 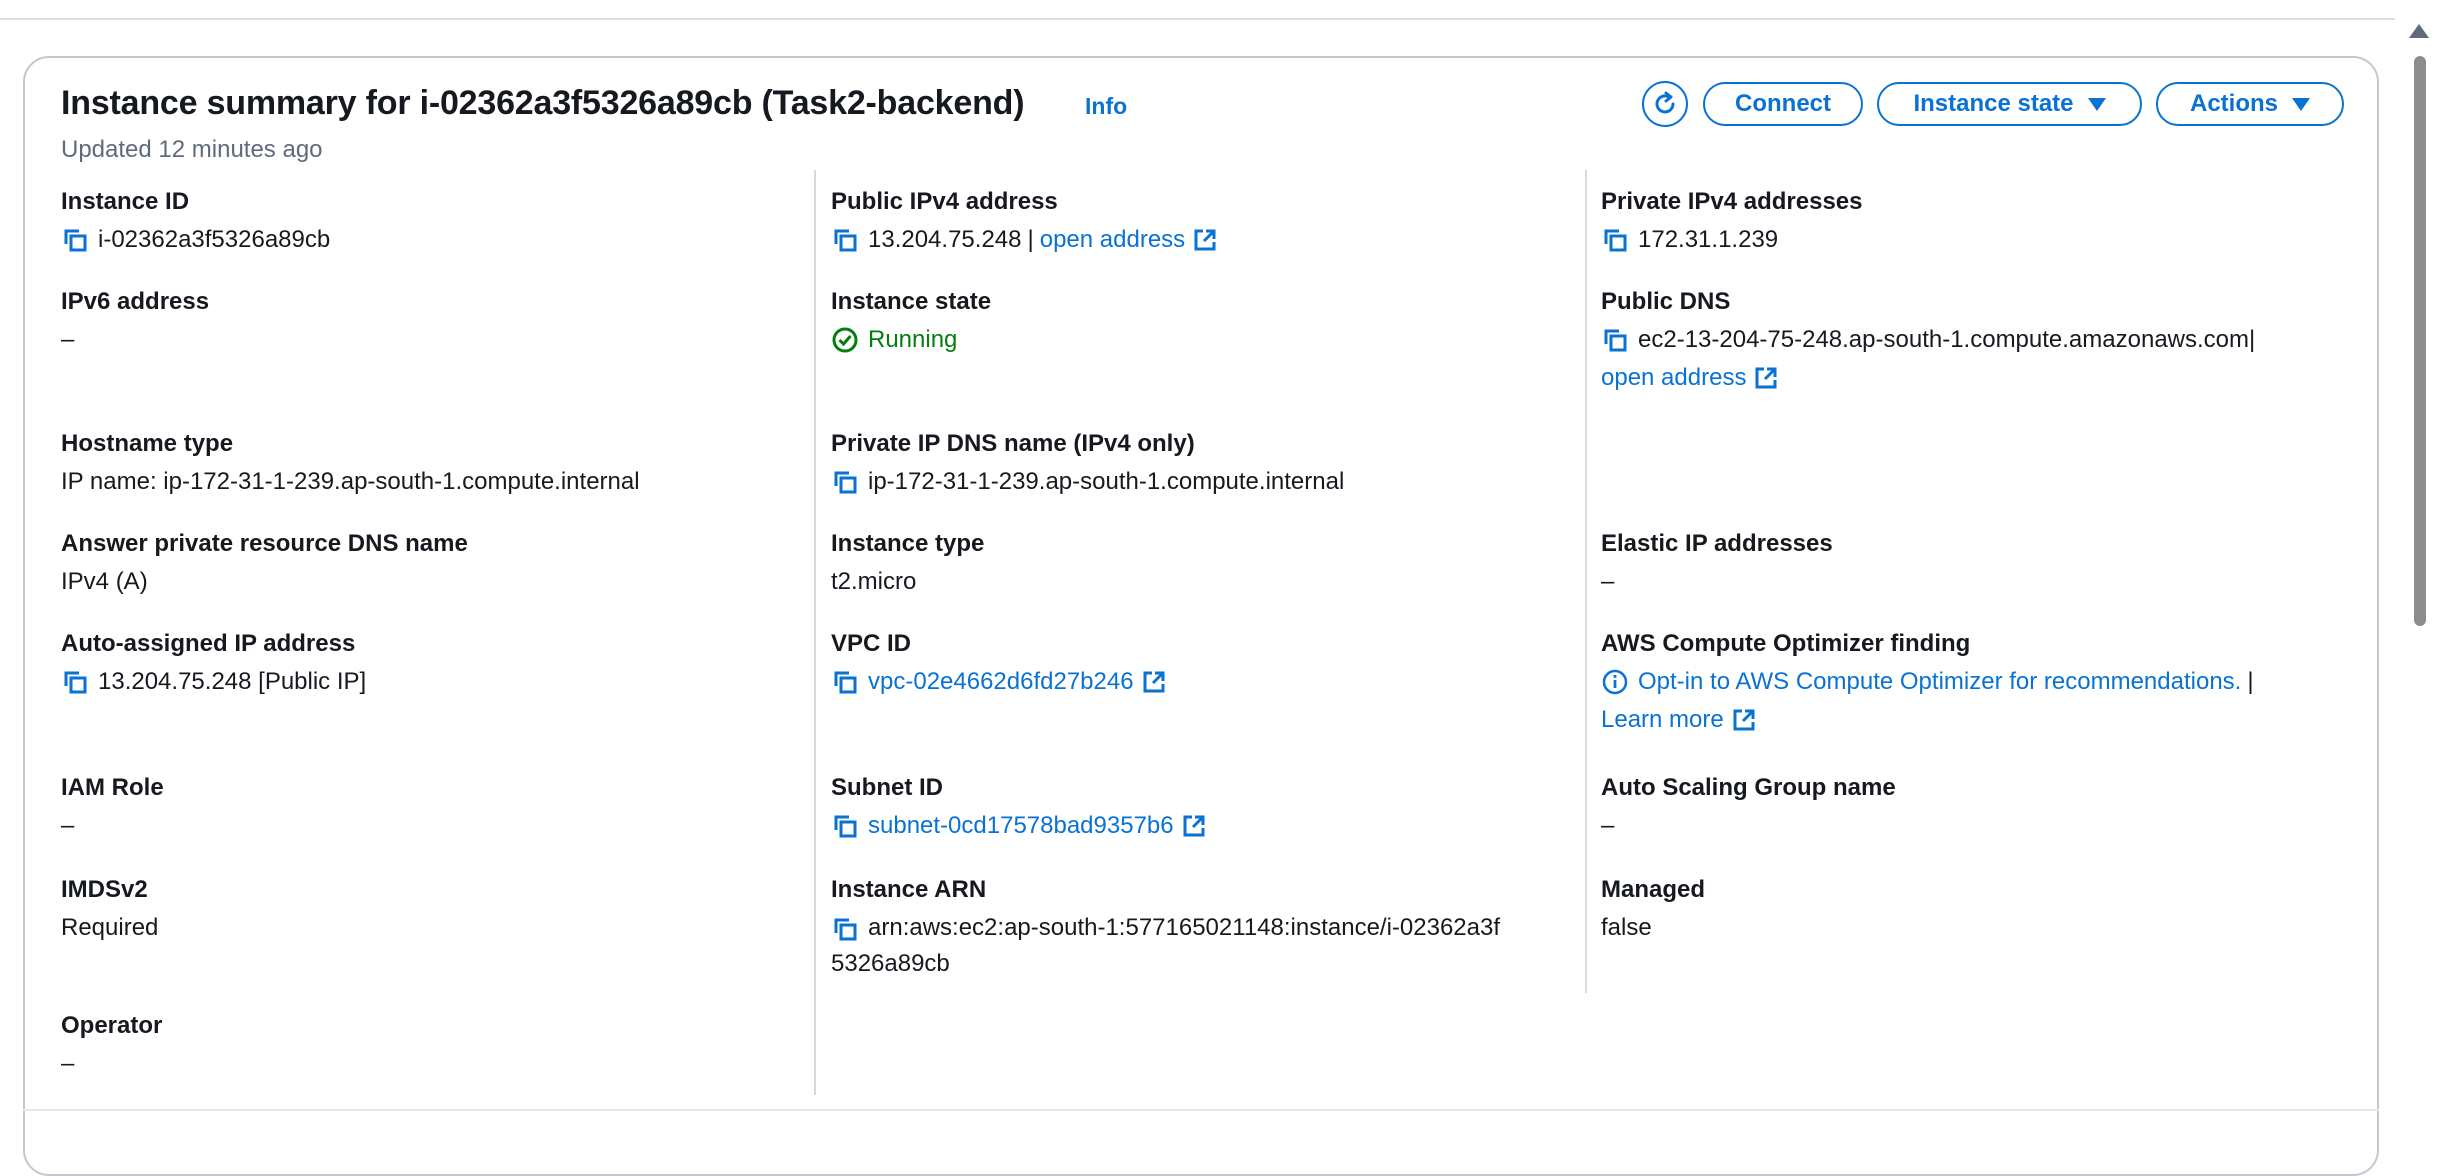 I want to click on field-private-ipv4: Private IPv4 addresses 172.31.1.239, so click(x=1732, y=221).